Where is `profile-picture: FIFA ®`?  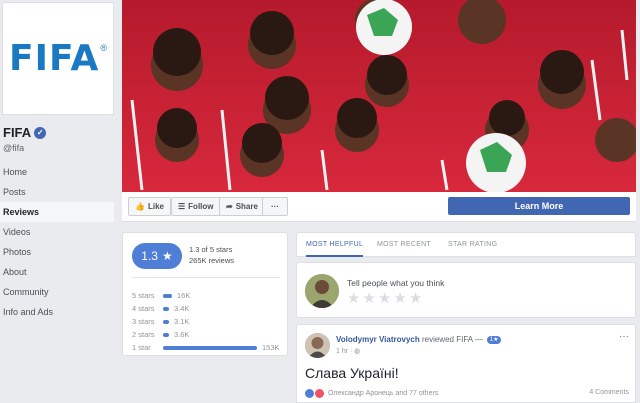 profile-picture: FIFA ® is located at coordinates (58, 58).